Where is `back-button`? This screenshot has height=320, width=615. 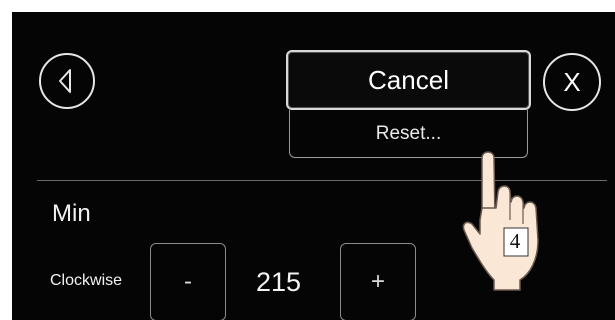
back-button is located at coordinates (67, 81).